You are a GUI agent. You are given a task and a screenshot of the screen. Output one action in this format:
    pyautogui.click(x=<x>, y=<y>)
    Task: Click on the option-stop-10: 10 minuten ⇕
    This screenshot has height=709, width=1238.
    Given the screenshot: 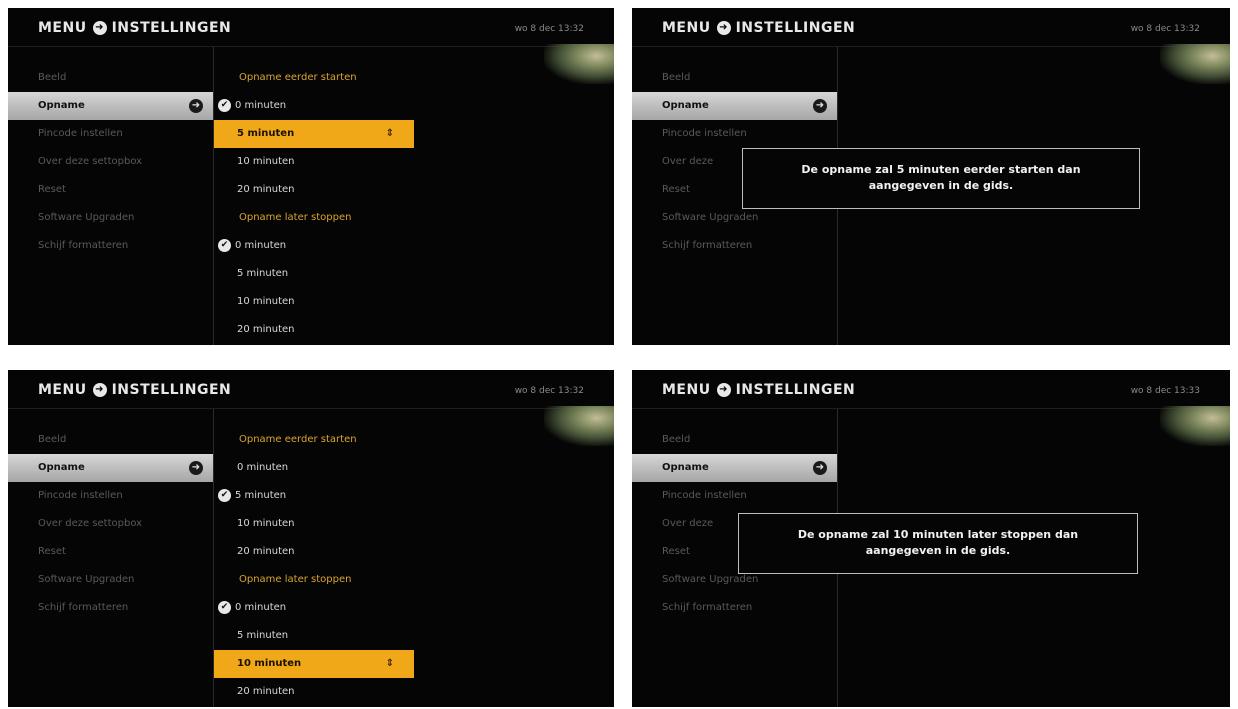 What is the action you would take?
    pyautogui.click(x=314, y=664)
    